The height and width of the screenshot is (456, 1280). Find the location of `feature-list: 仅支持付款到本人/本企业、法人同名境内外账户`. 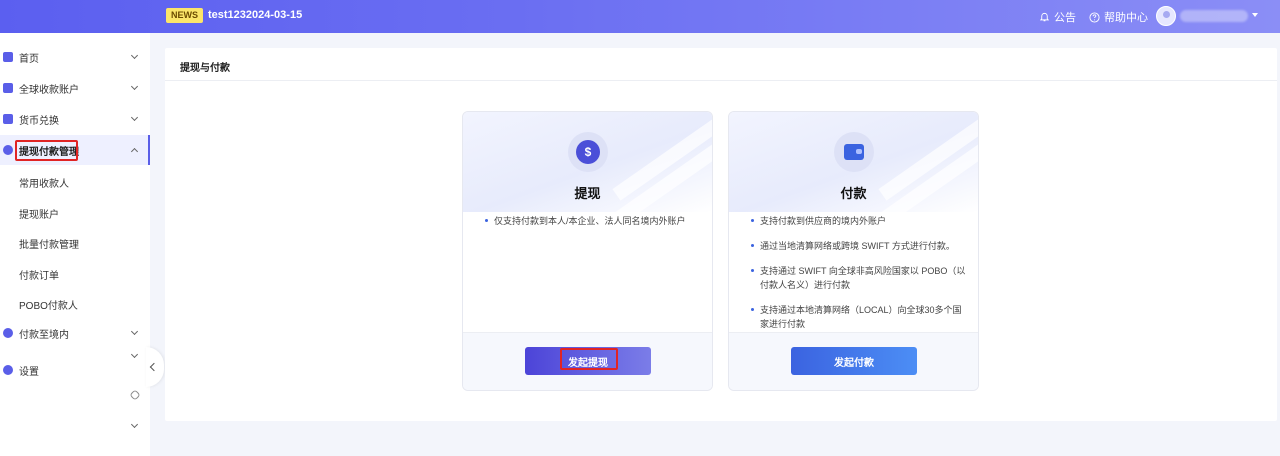

feature-list: 仅支持付款到本人/本企业、法人同名境内外账户 is located at coordinates (592, 226).